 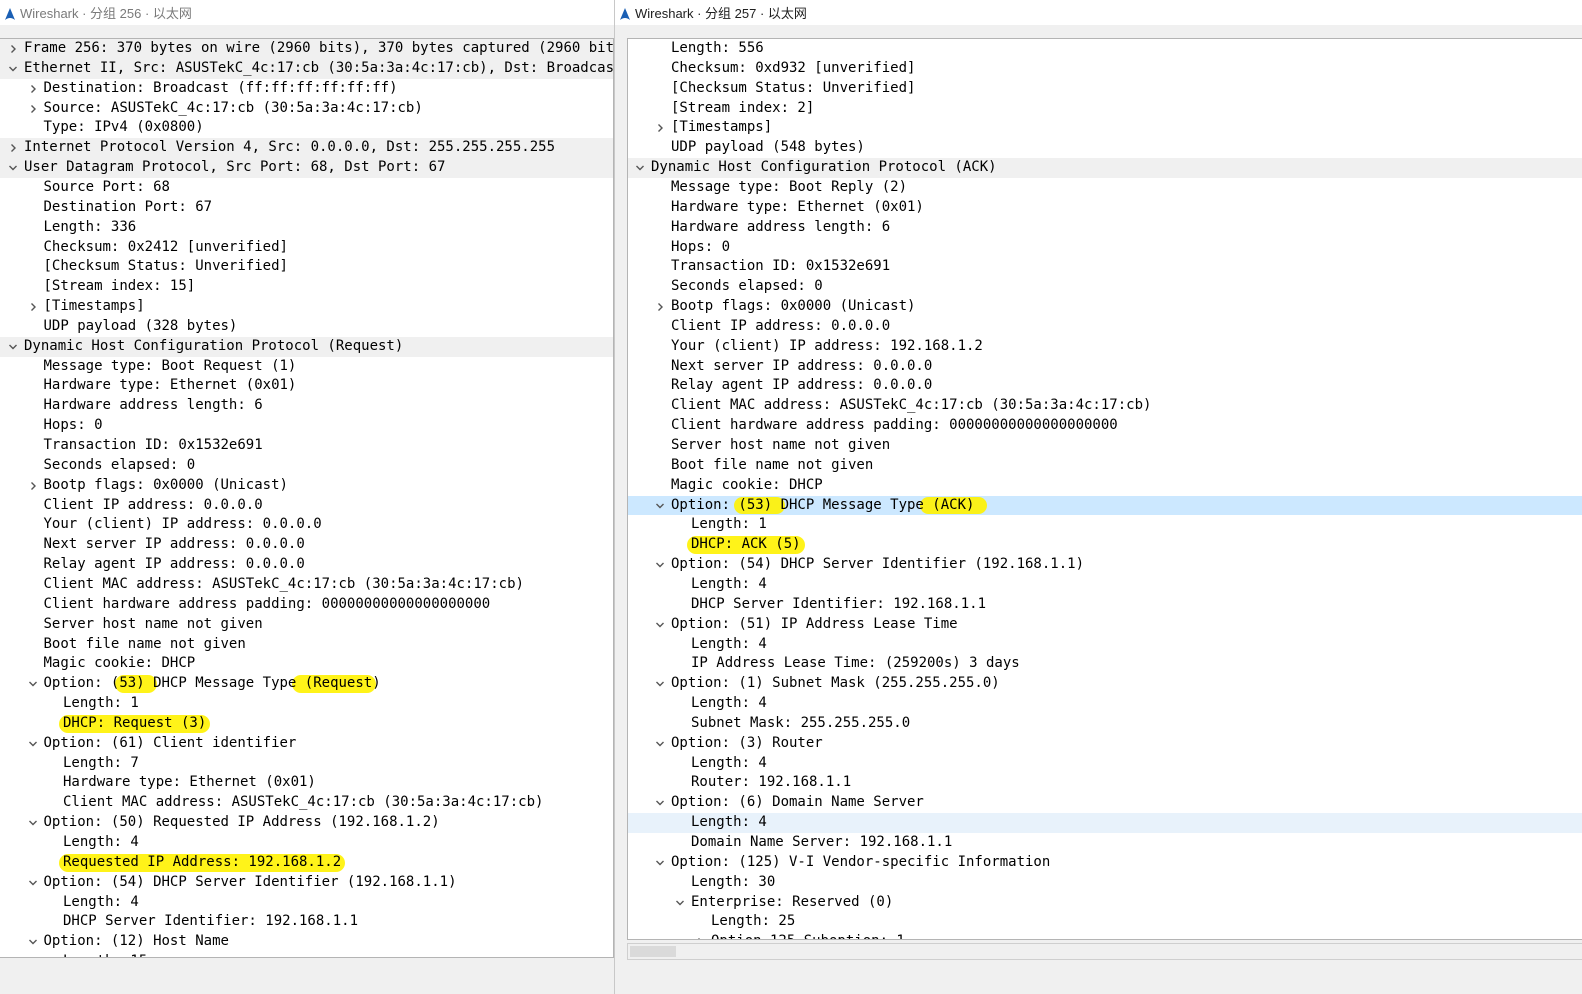 I want to click on scrollbar-thumb, so click(x=653, y=951).